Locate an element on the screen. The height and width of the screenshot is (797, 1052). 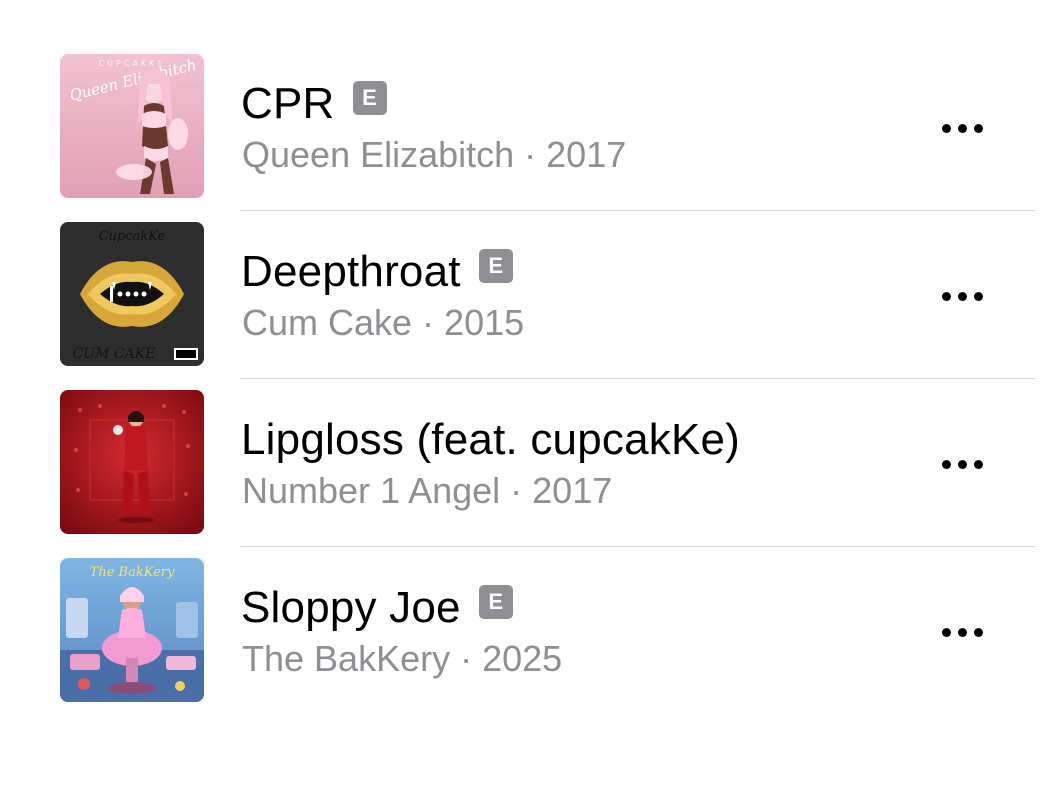
song-title-line: Deepthroat E is located at coordinates (377, 272).